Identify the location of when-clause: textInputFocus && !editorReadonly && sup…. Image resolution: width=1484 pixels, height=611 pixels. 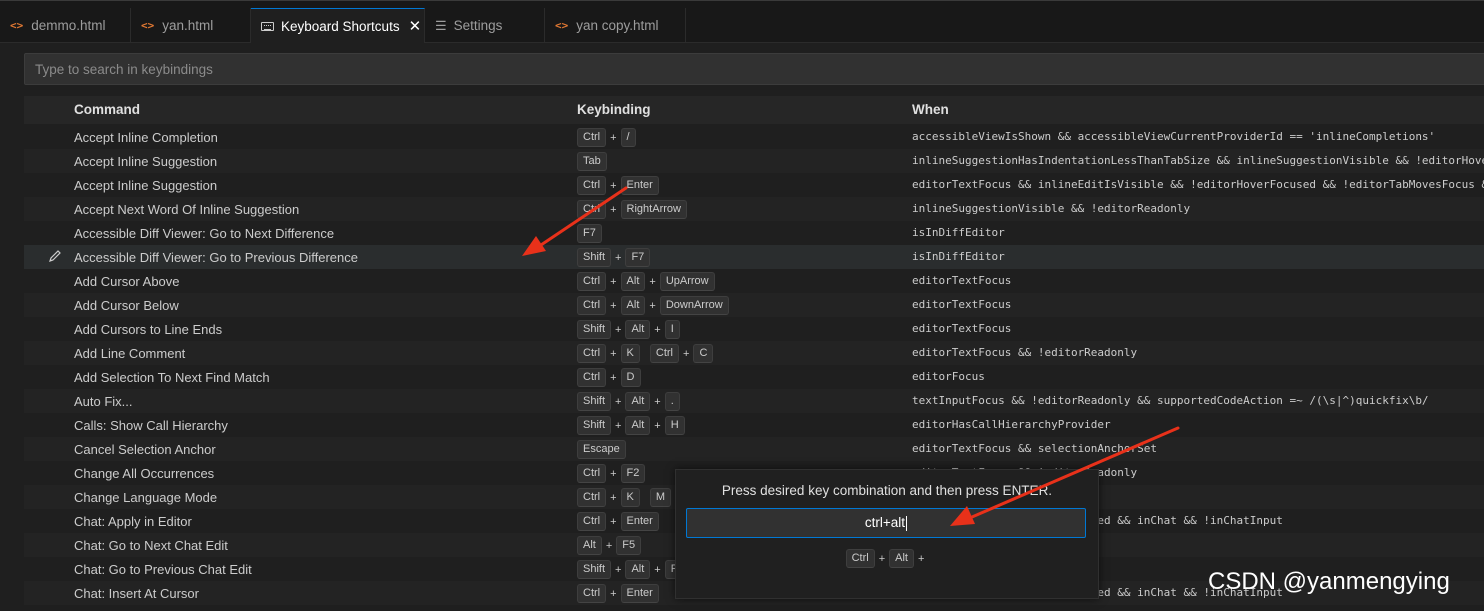
(1170, 400).